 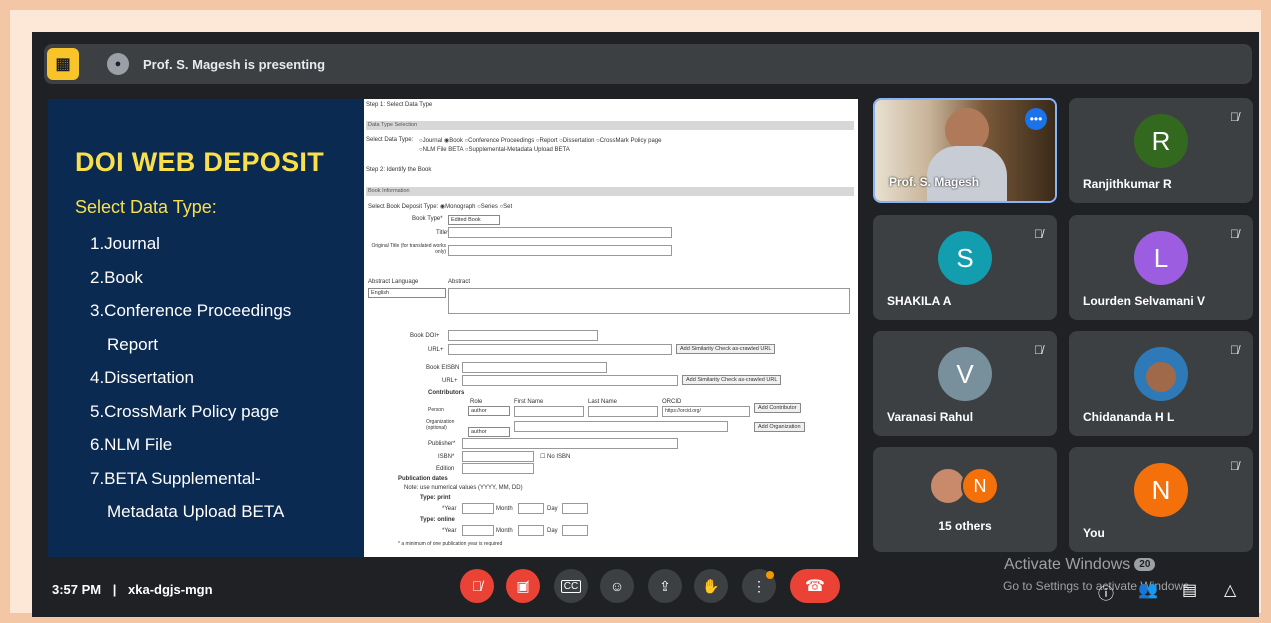 I want to click on online-year-input, so click(x=478, y=530).